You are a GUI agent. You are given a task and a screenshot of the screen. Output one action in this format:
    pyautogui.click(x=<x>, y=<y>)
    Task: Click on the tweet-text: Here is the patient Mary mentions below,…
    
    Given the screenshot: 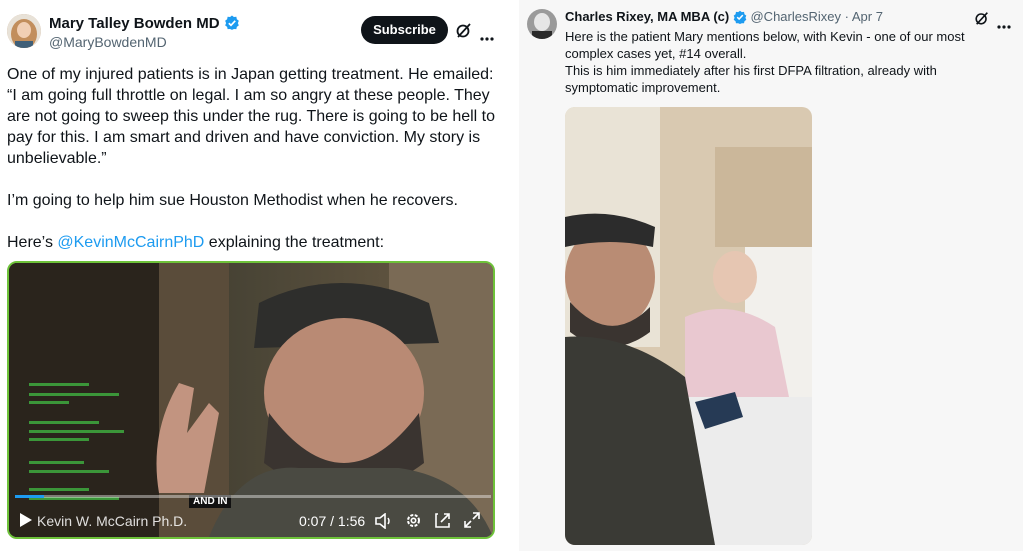 What is the action you would take?
    pyautogui.click(x=785, y=62)
    